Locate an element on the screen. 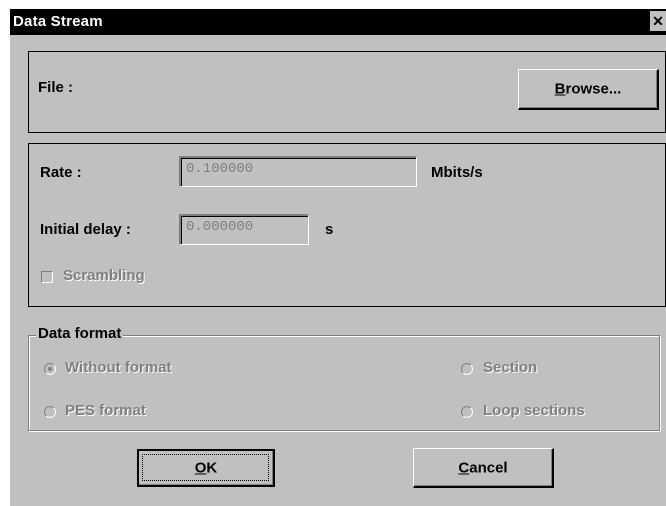 This screenshot has height=506, width=666. window-title: Data Stream is located at coordinates (58, 21).